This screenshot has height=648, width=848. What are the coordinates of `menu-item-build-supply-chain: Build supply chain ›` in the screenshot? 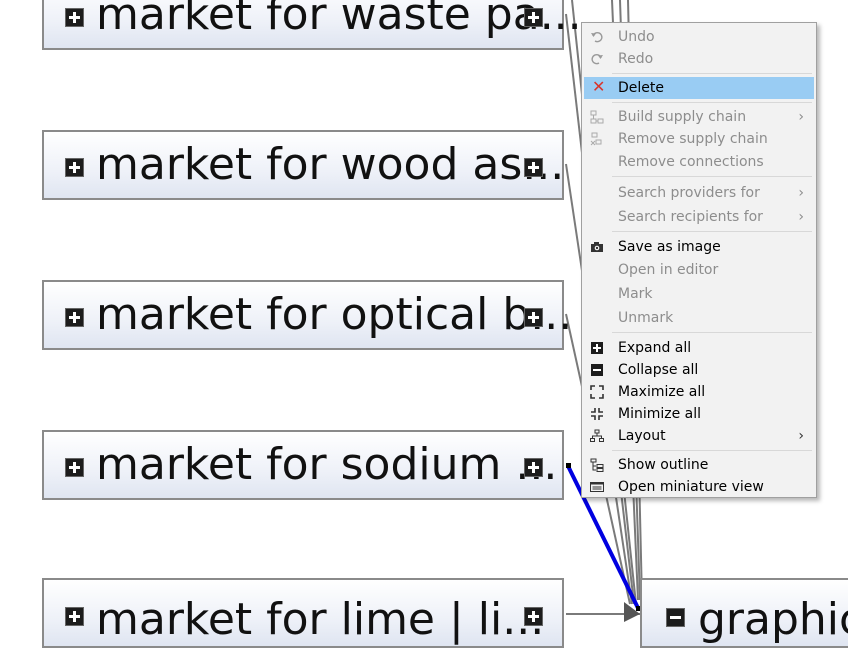 It's located at (699, 117).